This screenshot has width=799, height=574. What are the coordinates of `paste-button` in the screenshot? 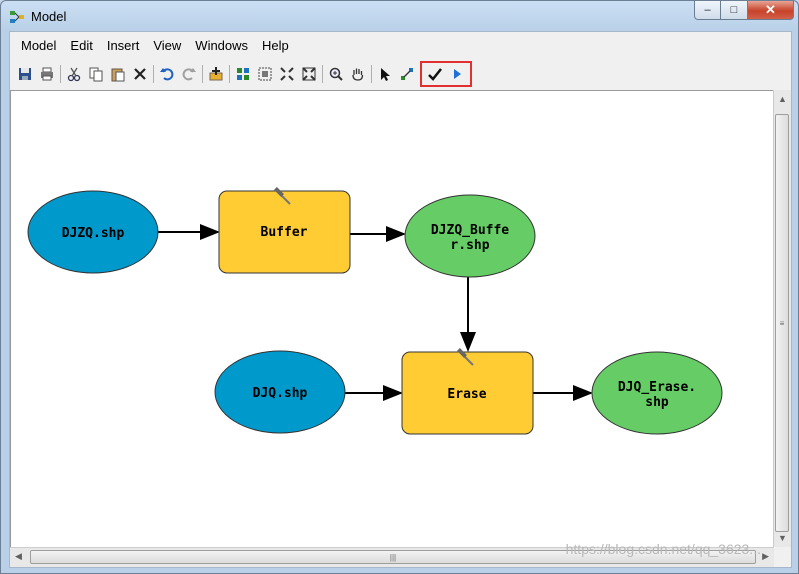 It's located at (118, 74).